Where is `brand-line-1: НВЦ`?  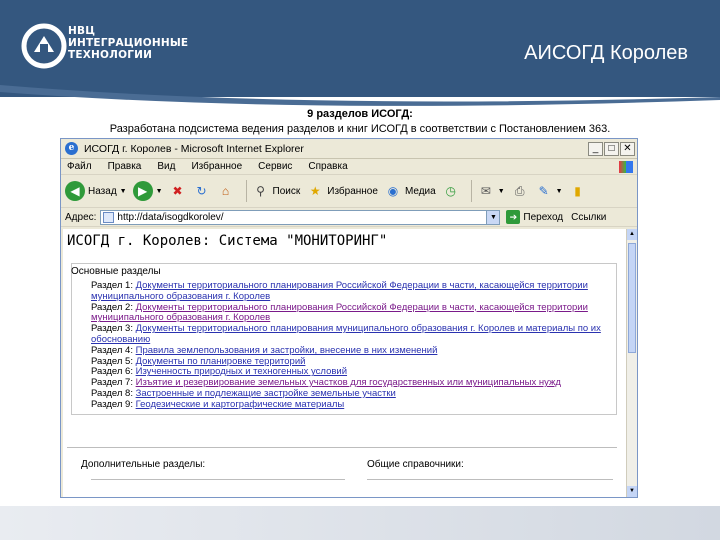
brand-line-1: НВЦ is located at coordinates (82, 31).